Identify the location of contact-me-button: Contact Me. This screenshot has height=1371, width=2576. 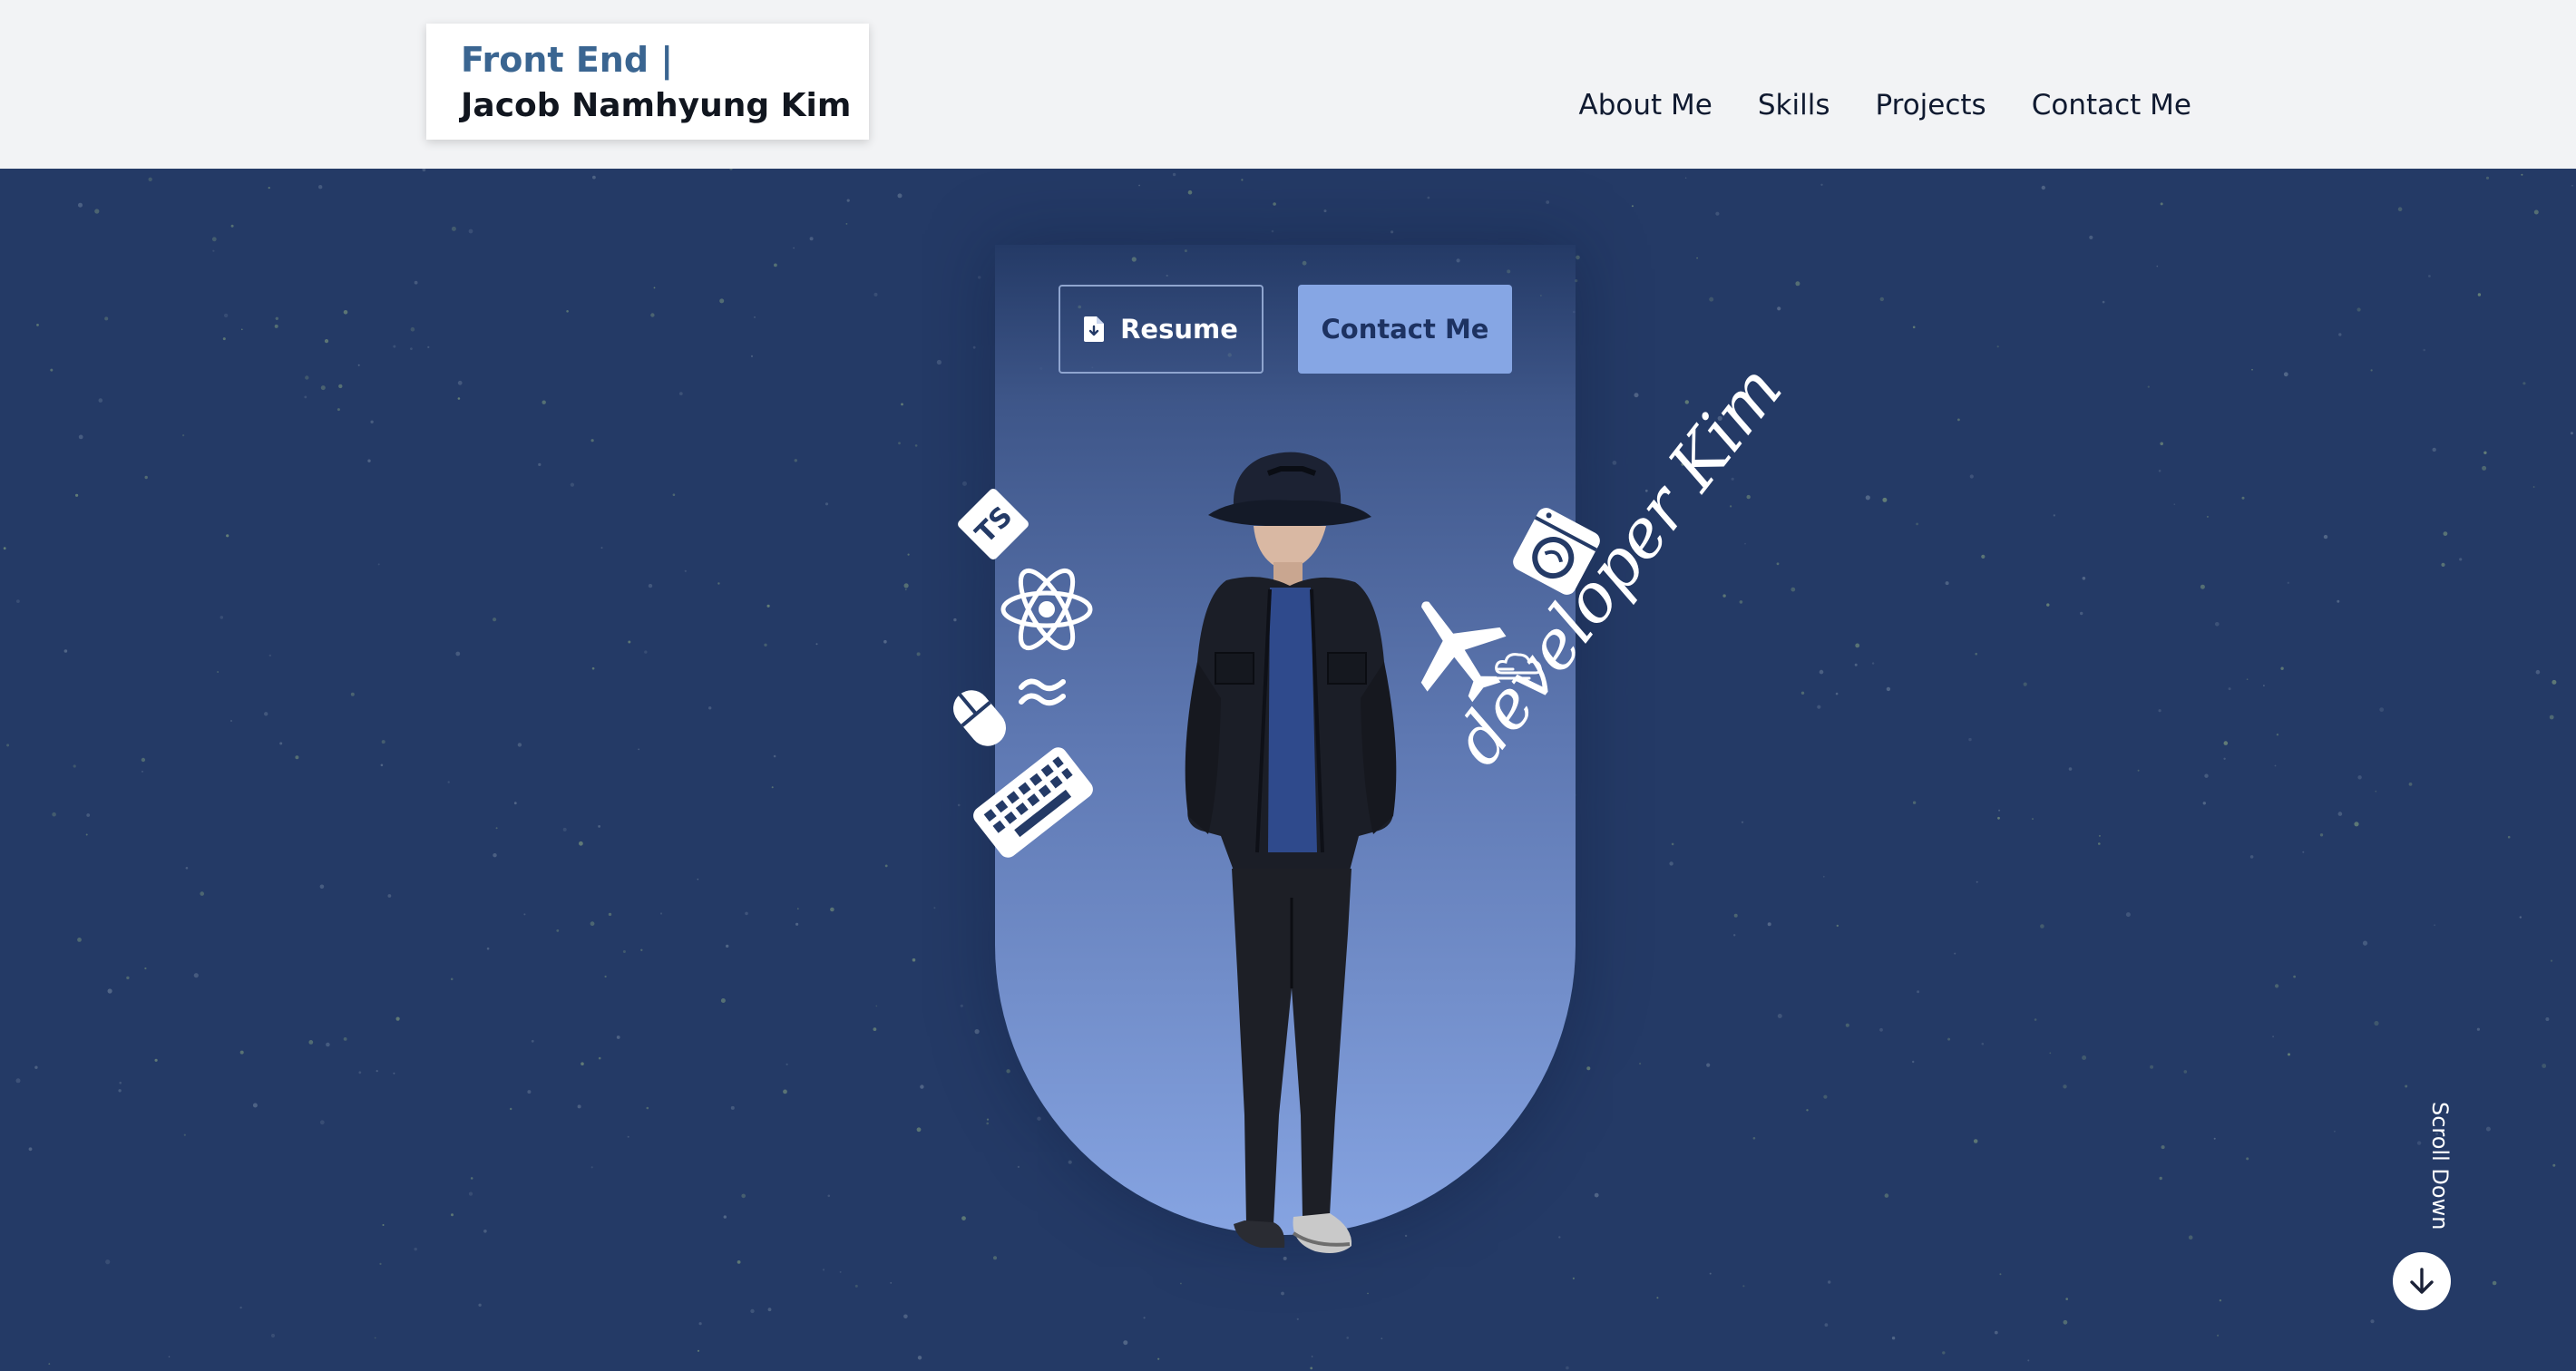
(1405, 329).